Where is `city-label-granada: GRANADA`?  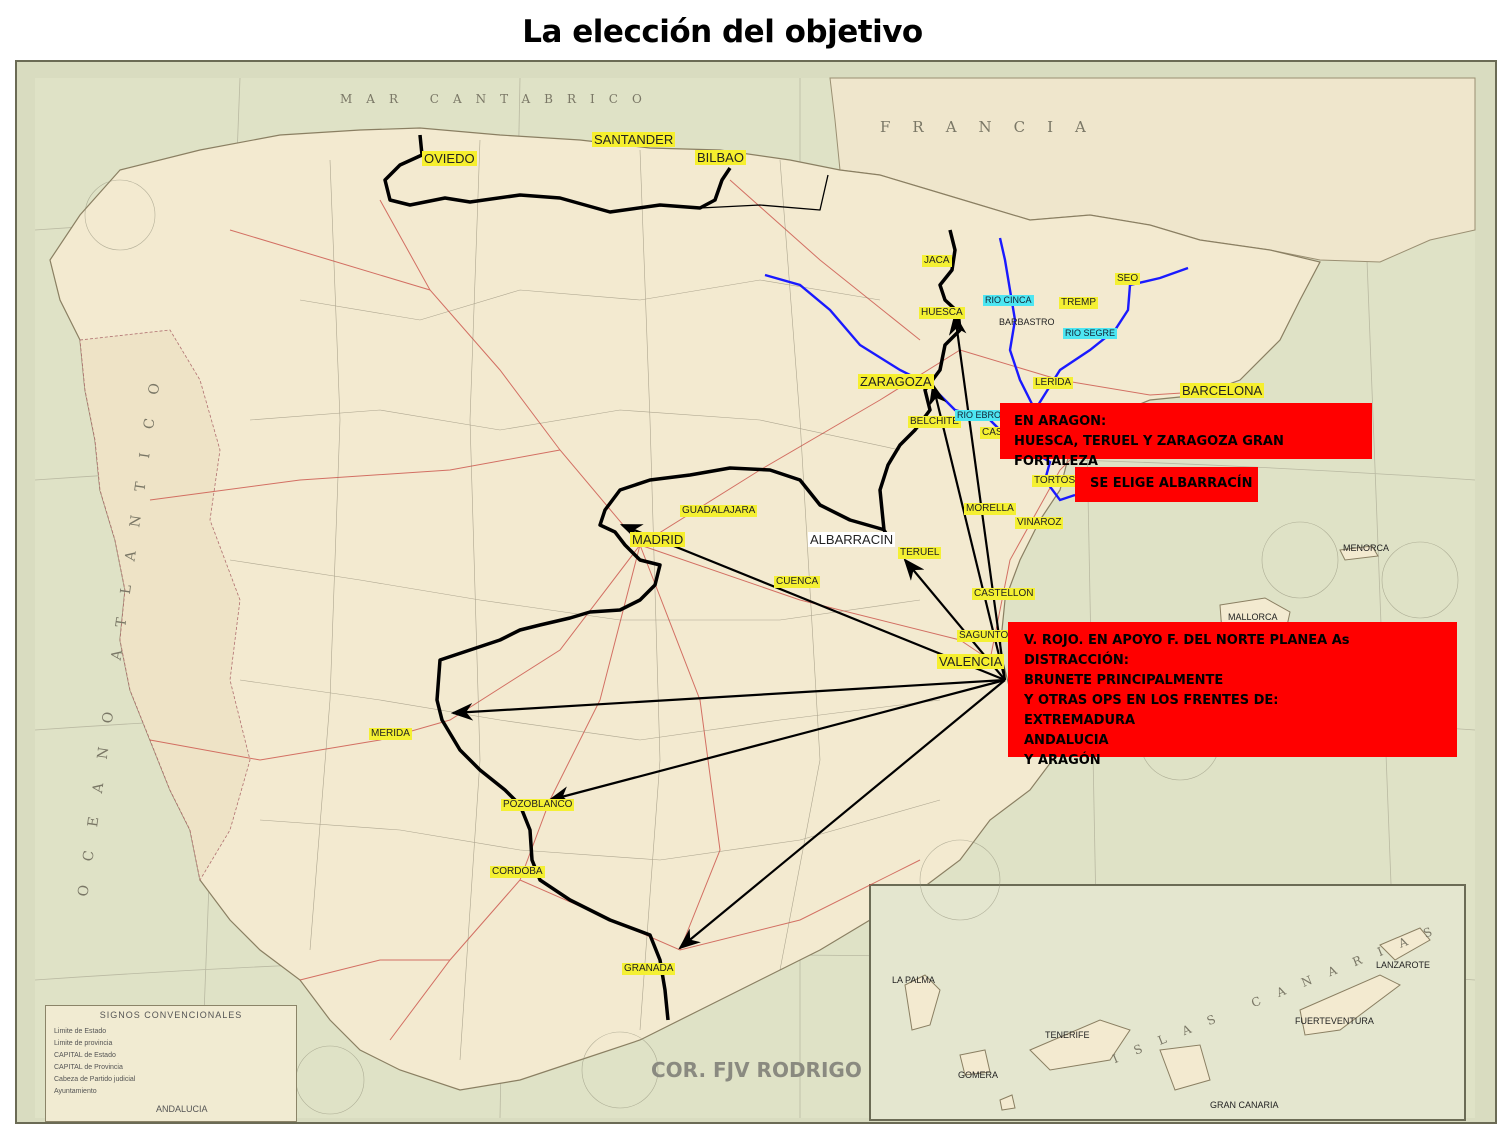 city-label-granada: GRANADA is located at coordinates (649, 969).